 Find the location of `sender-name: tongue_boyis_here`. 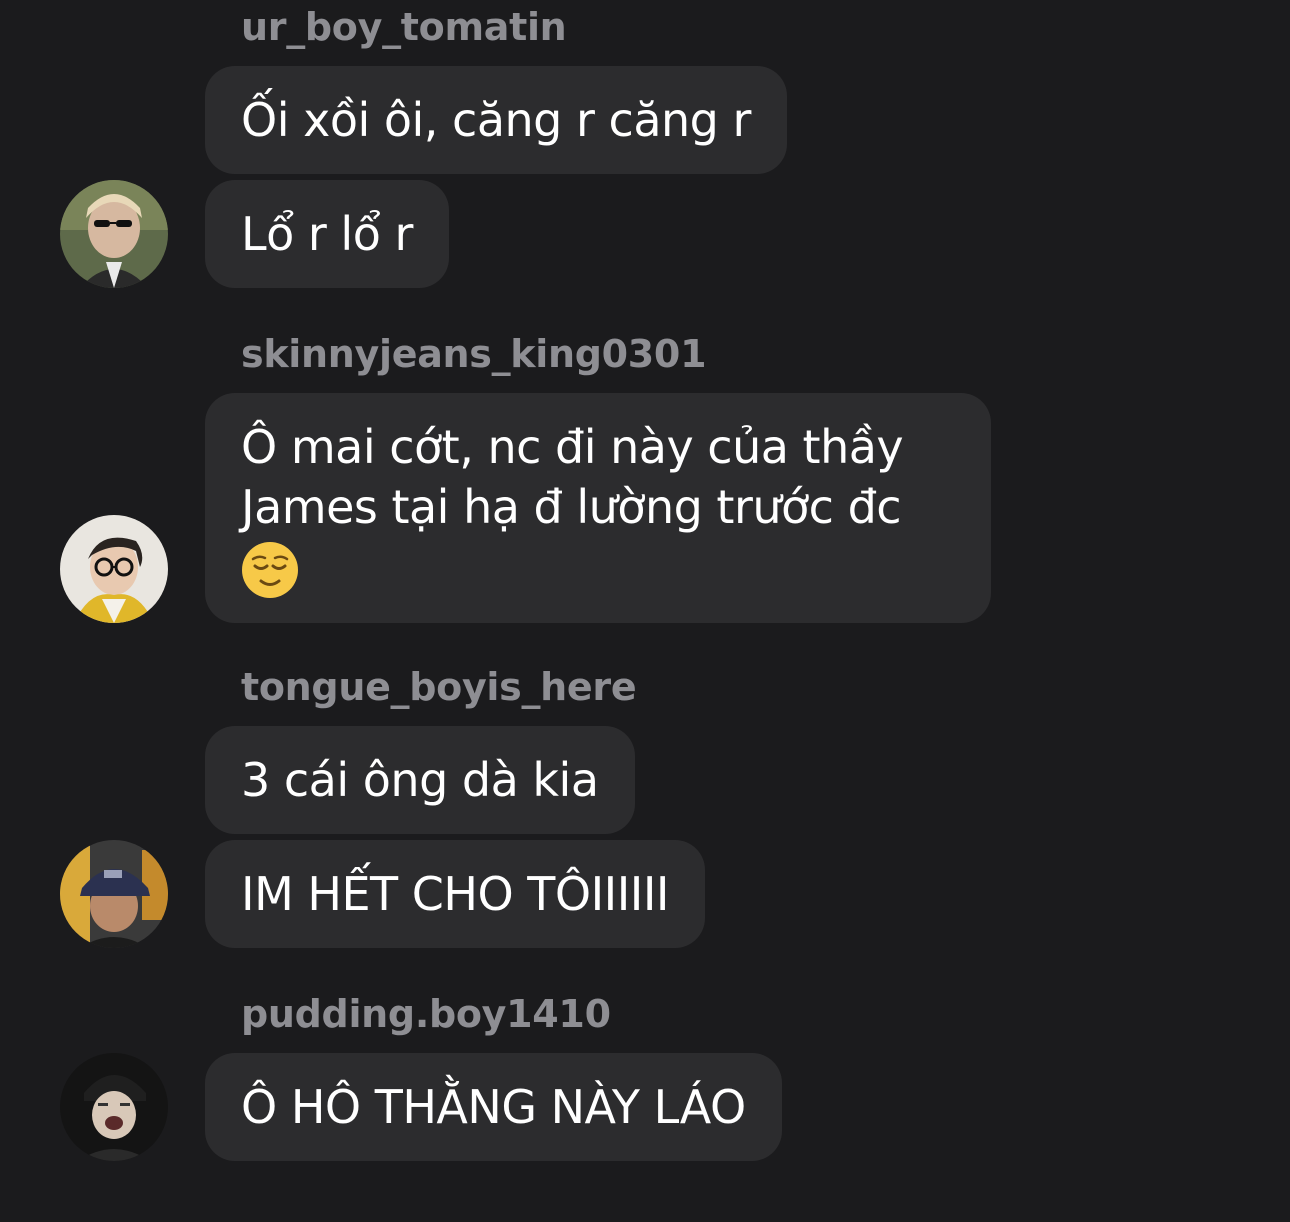

sender-name: tongue_boyis_here is located at coordinates (439, 687).